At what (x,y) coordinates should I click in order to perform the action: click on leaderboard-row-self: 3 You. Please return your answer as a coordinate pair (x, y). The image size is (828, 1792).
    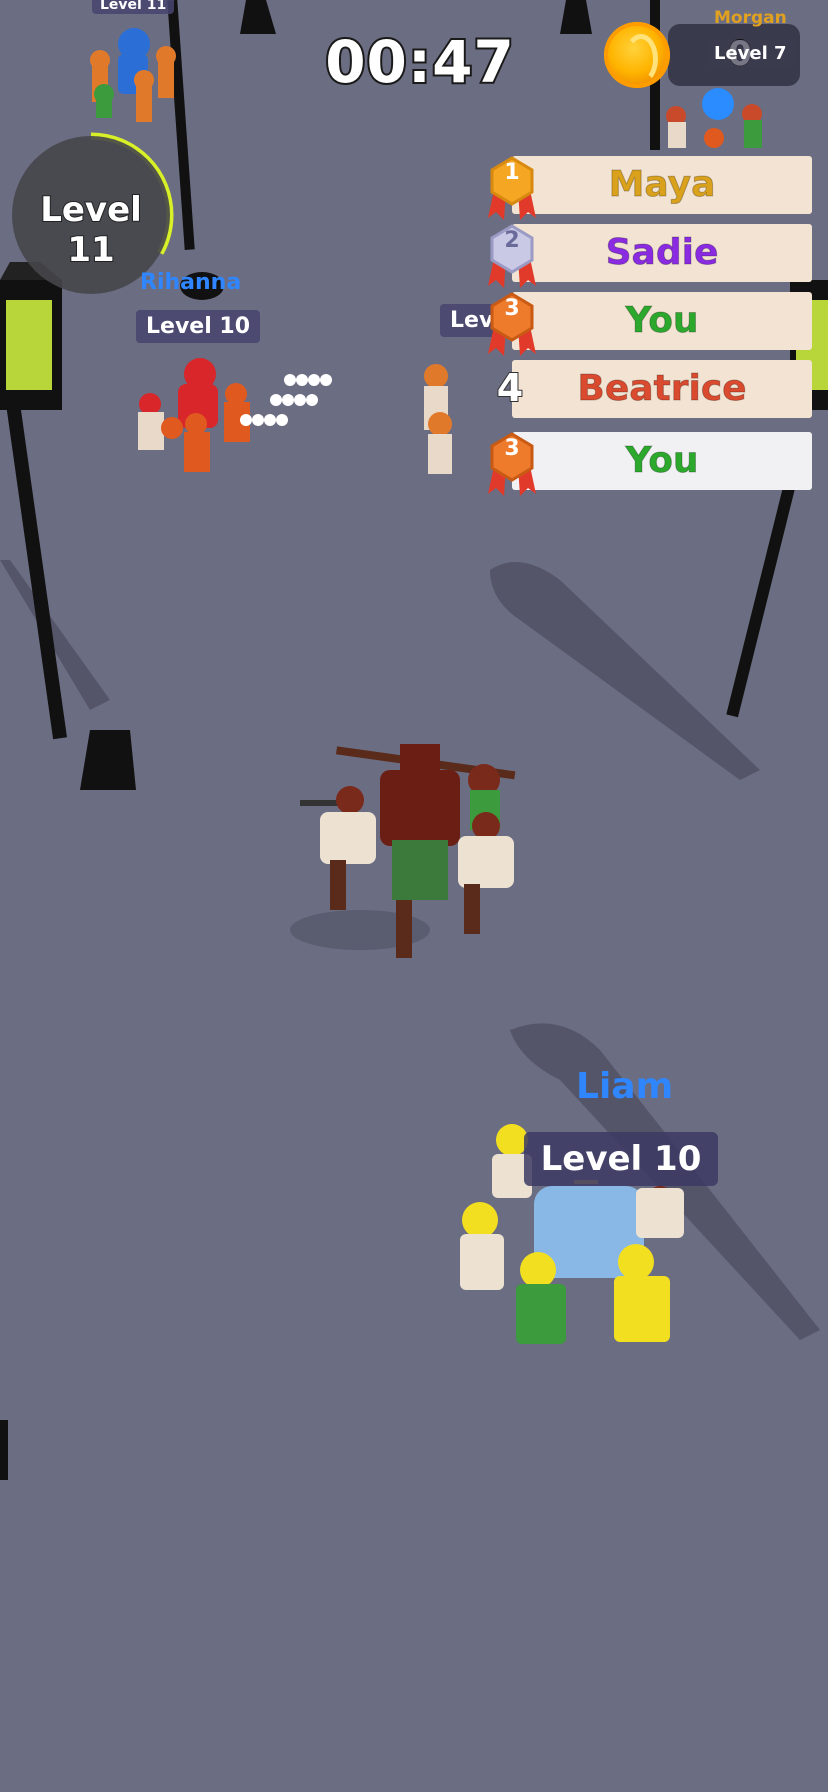
    Looking at the image, I should click on (643, 463).